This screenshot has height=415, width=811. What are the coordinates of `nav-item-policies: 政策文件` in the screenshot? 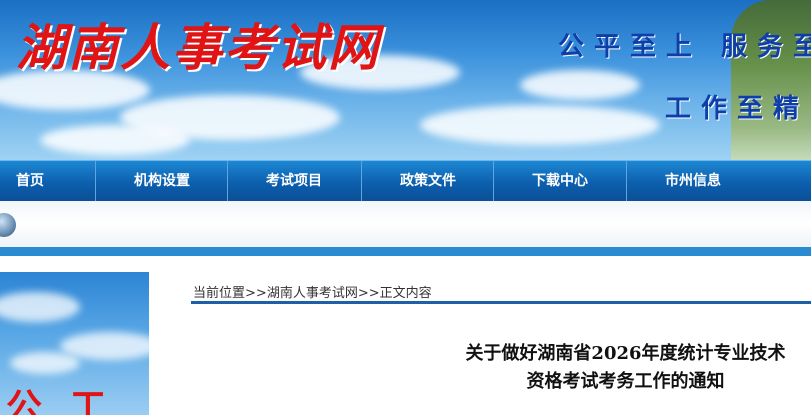 It's located at (428, 181).